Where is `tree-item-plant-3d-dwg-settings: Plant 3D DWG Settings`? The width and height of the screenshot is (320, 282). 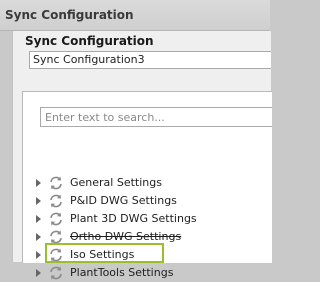
tree-item-plant-3d-dwg-settings: Plant 3D DWG Settings is located at coordinates (147, 219).